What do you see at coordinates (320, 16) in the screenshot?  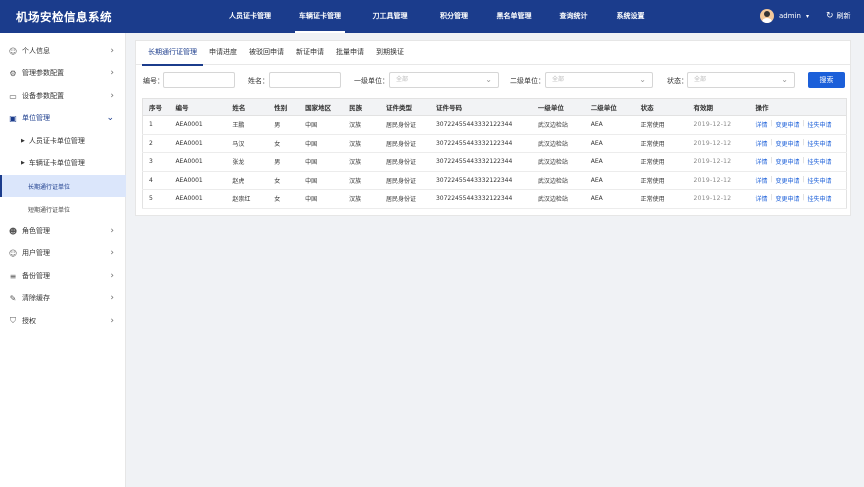 I see `nav-item-vehicle-card: 车辆证卡管理` at bounding box center [320, 16].